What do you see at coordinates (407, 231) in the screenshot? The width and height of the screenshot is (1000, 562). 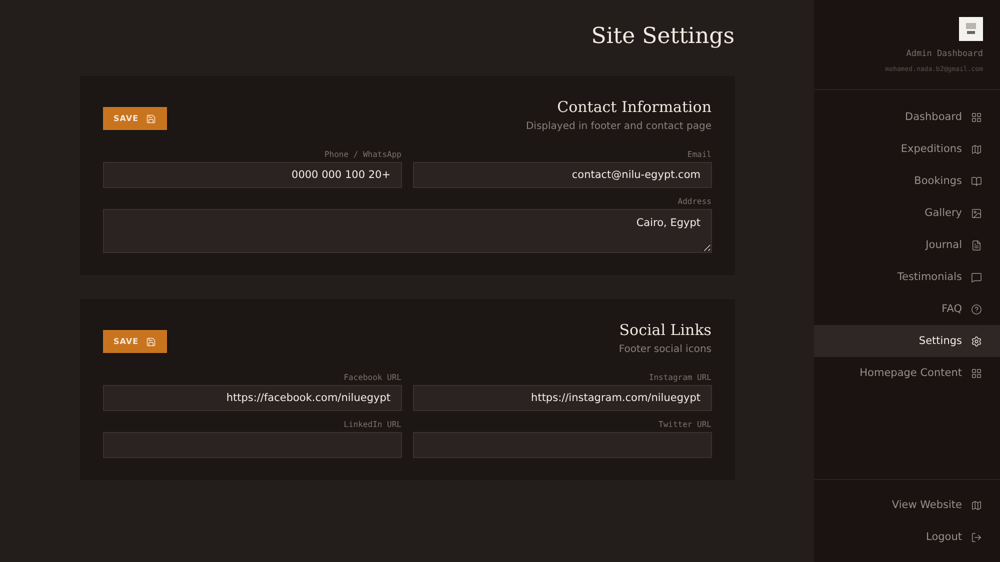 I see `address-field: Cairo, Egypt` at bounding box center [407, 231].